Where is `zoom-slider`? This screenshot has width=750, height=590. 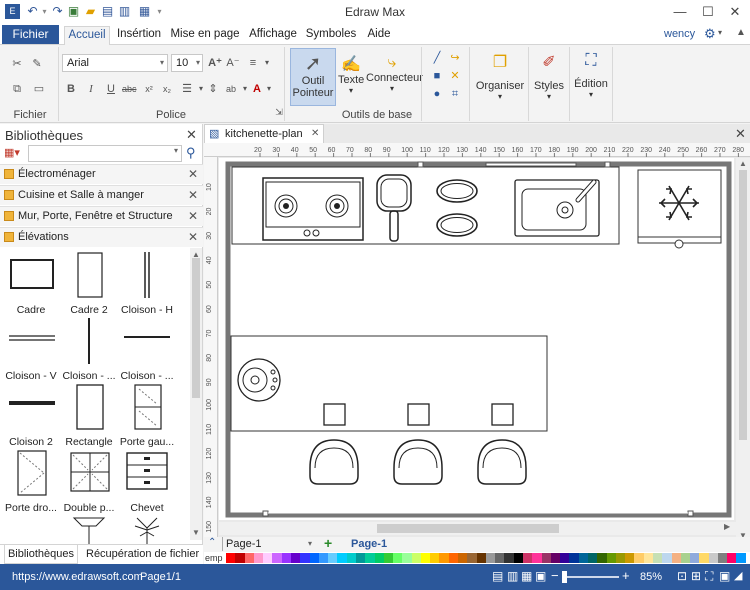
zoom-slider is located at coordinates (591, 577).